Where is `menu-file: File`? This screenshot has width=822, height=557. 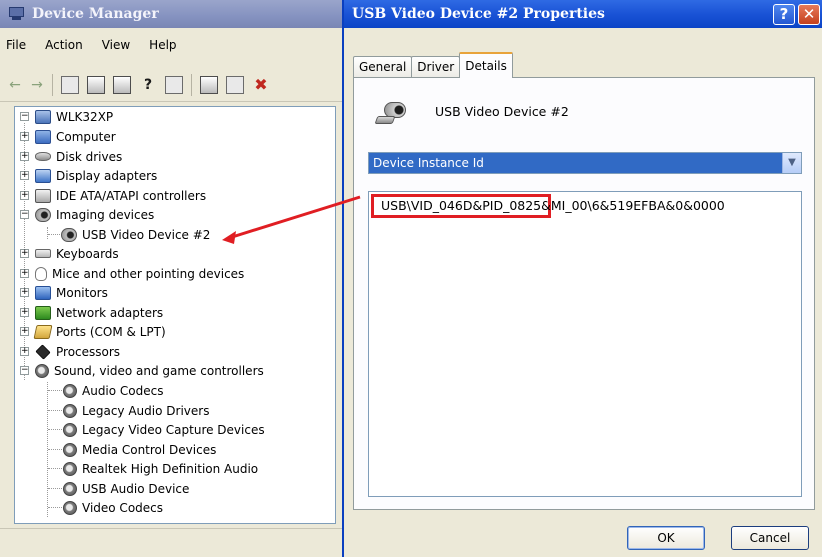
menu-file: File is located at coordinates (16, 45).